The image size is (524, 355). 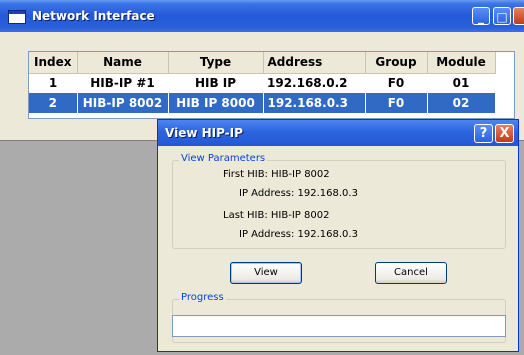 I want to click on dialog-titlebar: View HIP-IP ? X, so click(x=338, y=133).